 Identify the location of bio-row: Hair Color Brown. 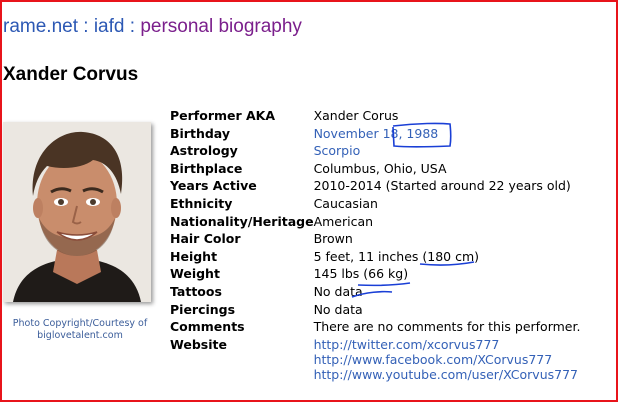
(375, 240).